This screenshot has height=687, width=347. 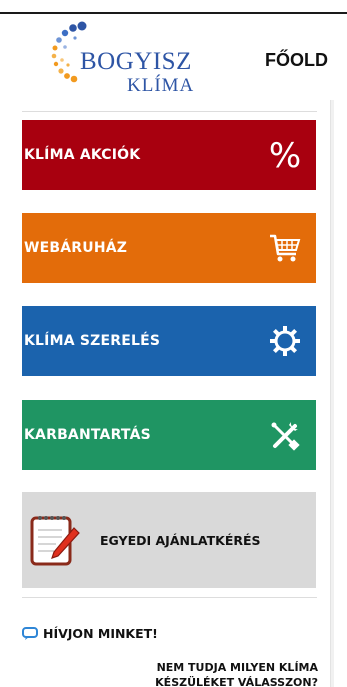 I want to click on call-us-link: HÍVJON MINKET!, so click(x=90, y=633).